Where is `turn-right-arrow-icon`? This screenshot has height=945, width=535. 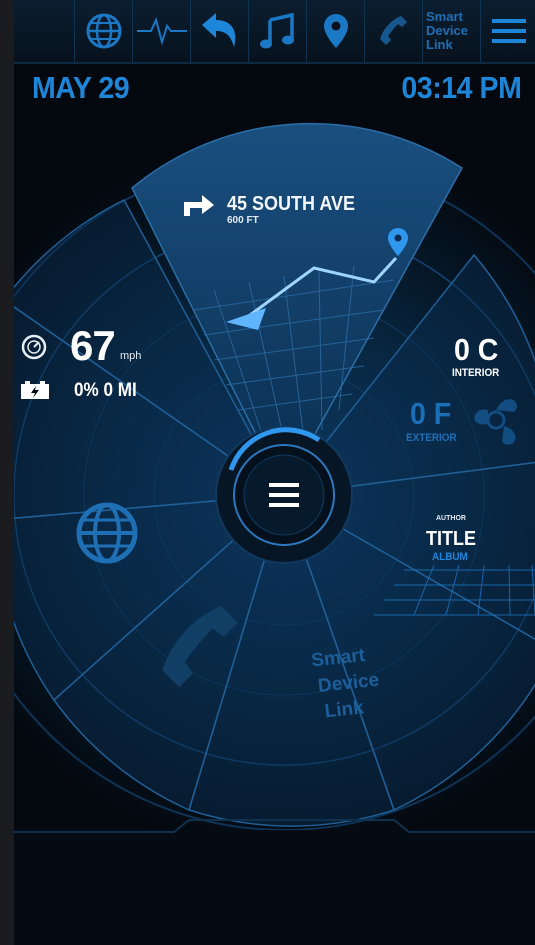
turn-right-arrow-icon is located at coordinates (199, 205).